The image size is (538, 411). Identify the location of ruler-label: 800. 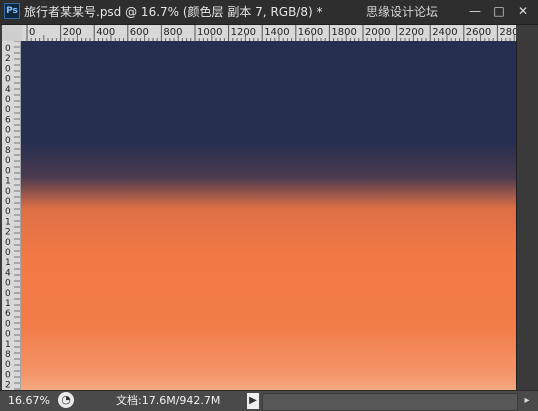
(172, 32).